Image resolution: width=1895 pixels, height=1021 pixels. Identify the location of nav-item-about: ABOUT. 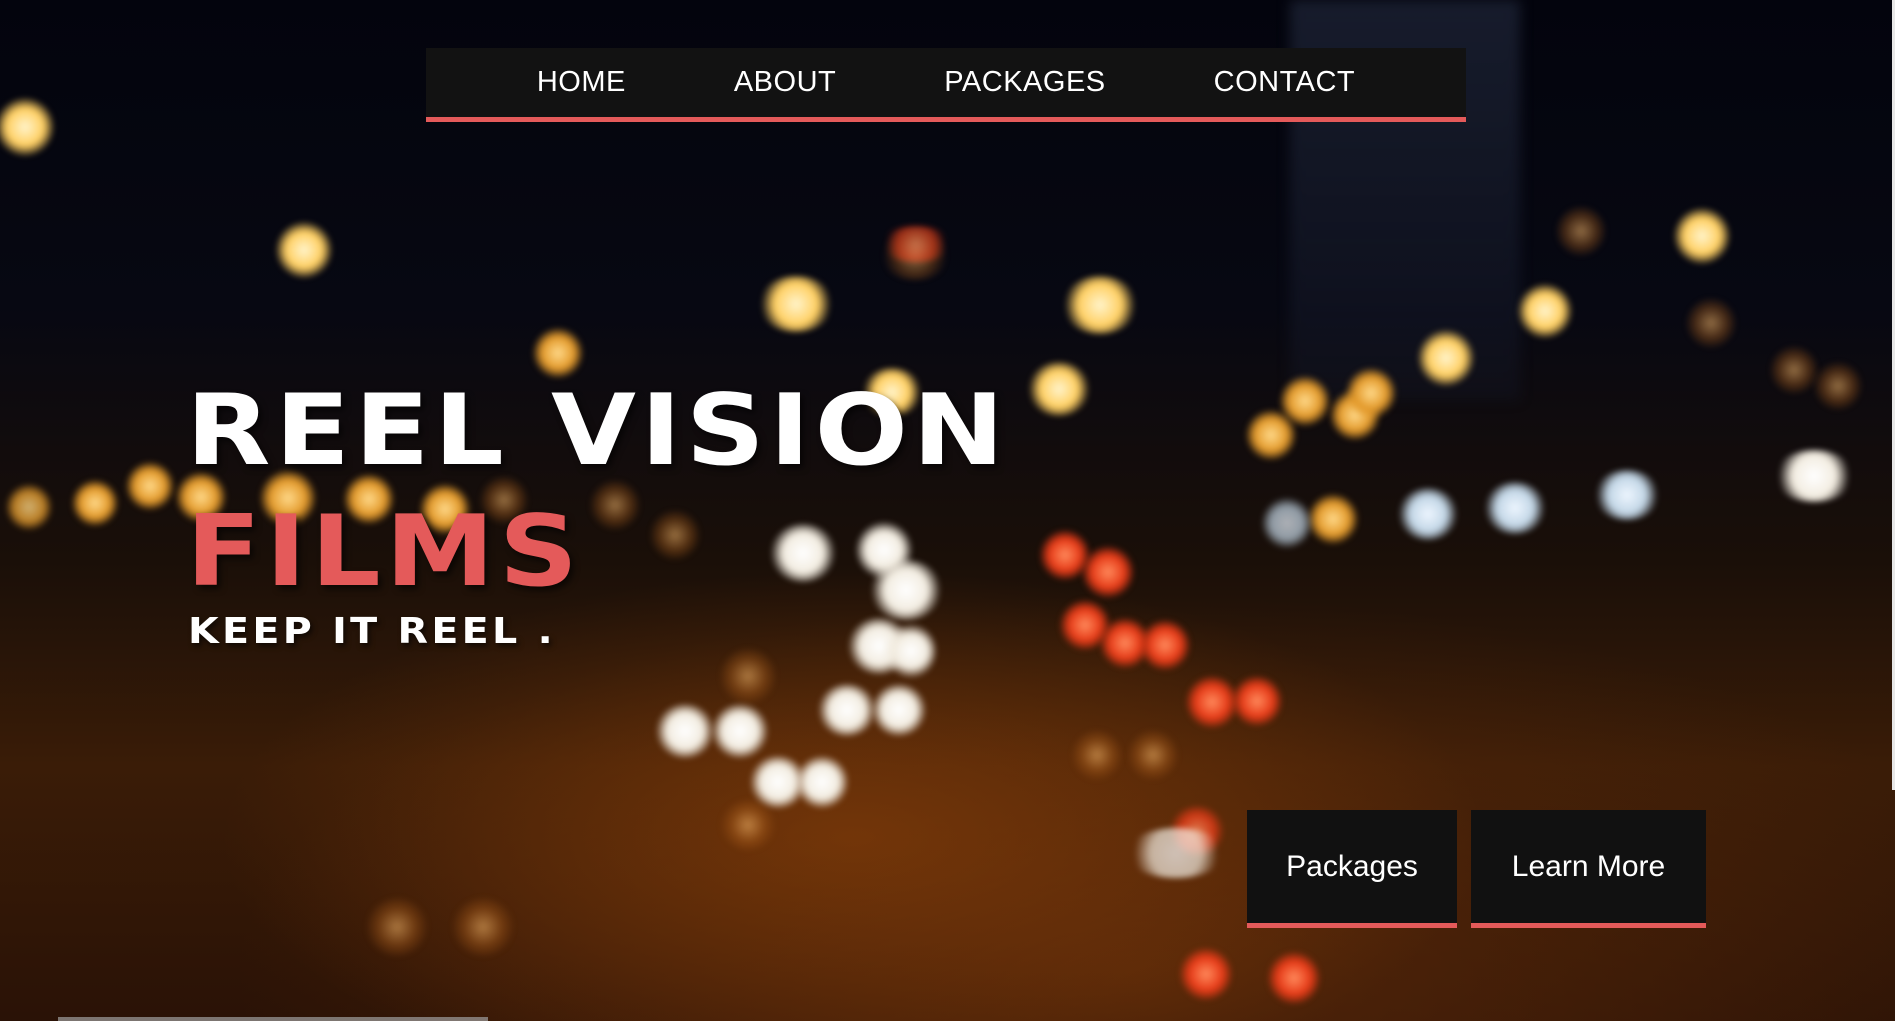
(785, 82).